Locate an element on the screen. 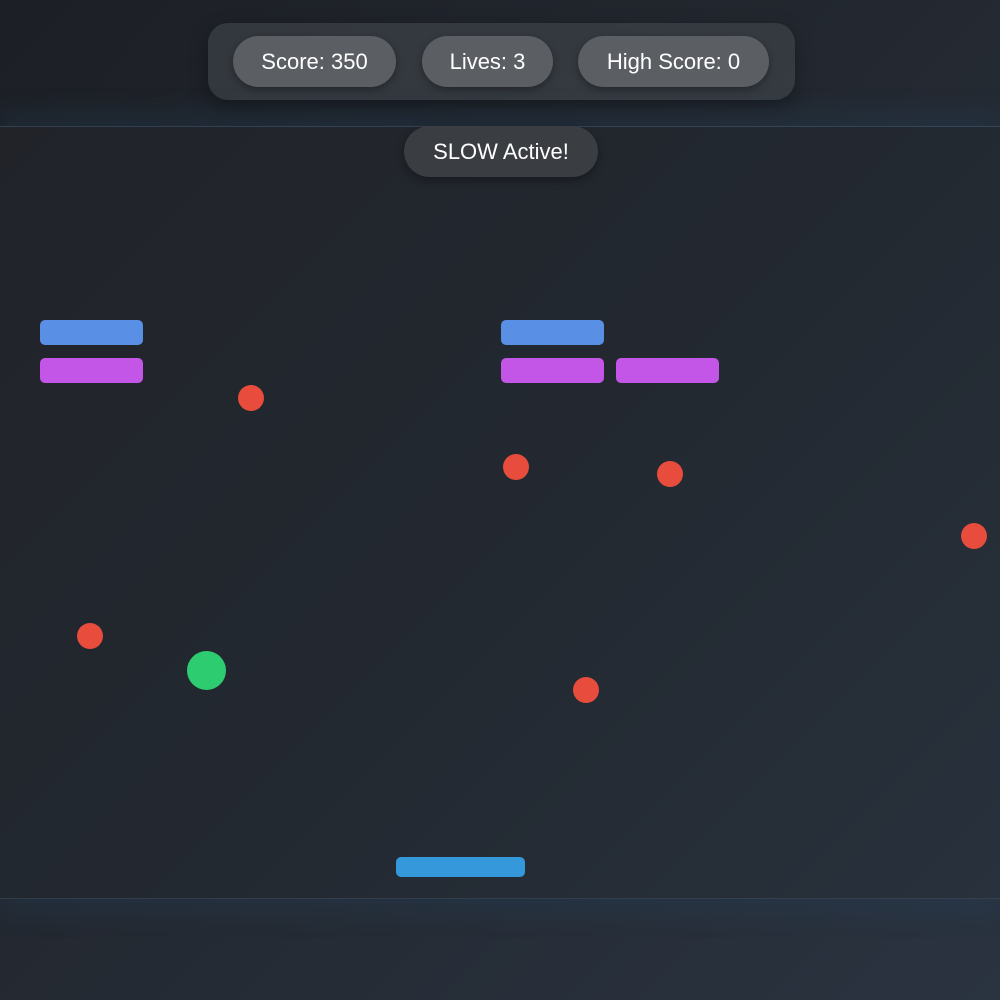 The height and width of the screenshot is (1000, 1000). hud-bar: Score: 350 Lives: 3 High Score: 0 is located at coordinates (501, 61).